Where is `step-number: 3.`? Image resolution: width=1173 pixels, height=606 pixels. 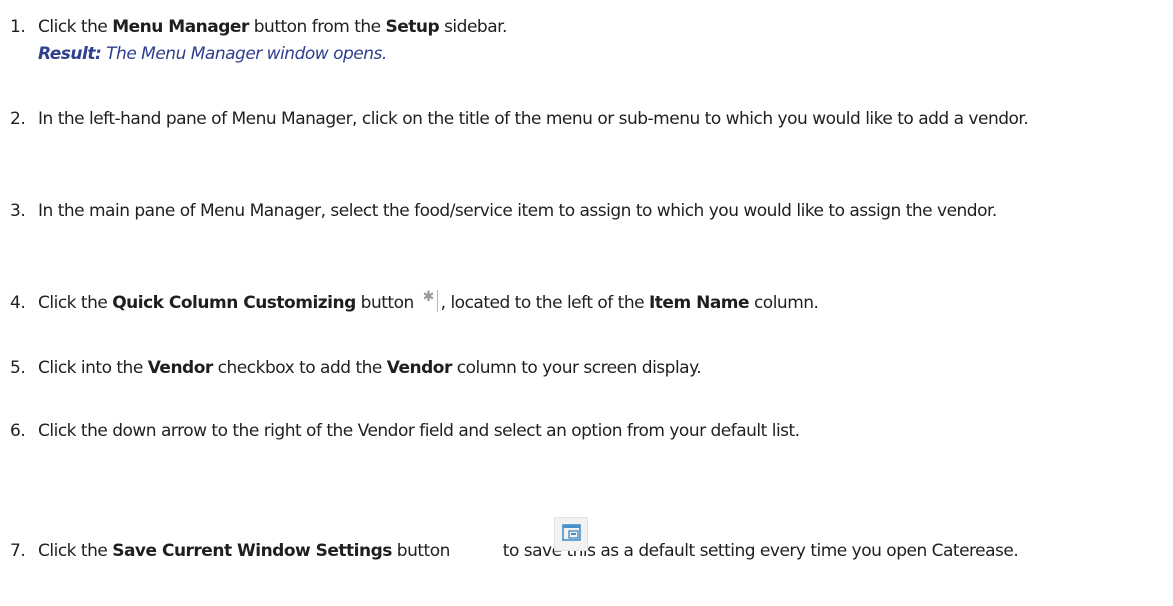 step-number: 3. is located at coordinates (18, 211).